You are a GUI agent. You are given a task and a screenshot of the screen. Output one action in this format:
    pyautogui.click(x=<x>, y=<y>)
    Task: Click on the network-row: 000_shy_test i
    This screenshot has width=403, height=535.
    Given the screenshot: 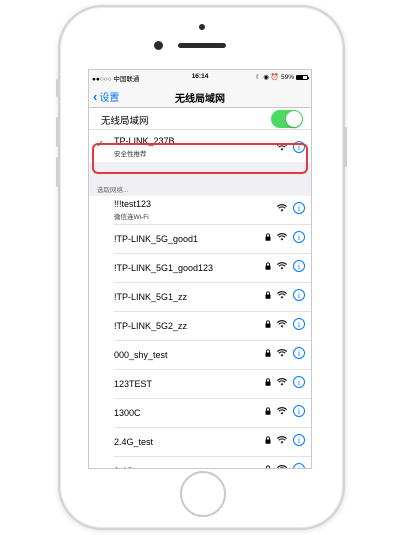 What is the action you would take?
    pyautogui.click(x=212, y=355)
    